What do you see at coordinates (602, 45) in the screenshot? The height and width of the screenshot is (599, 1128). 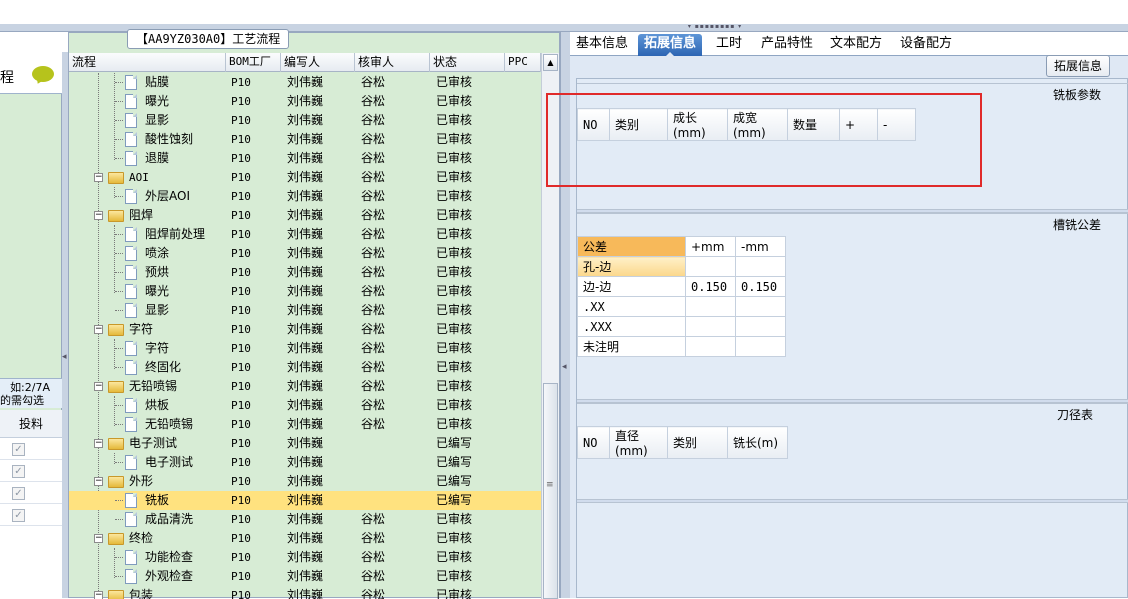 I see `tab-basic-info: 基本信息` at bounding box center [602, 45].